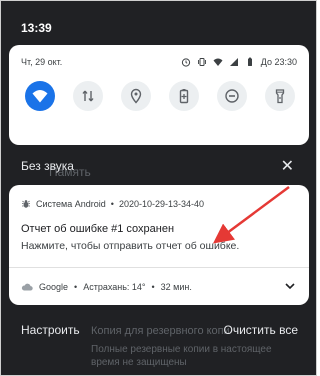  What do you see at coordinates (26, 204) in the screenshot?
I see `bug-icon` at bounding box center [26, 204].